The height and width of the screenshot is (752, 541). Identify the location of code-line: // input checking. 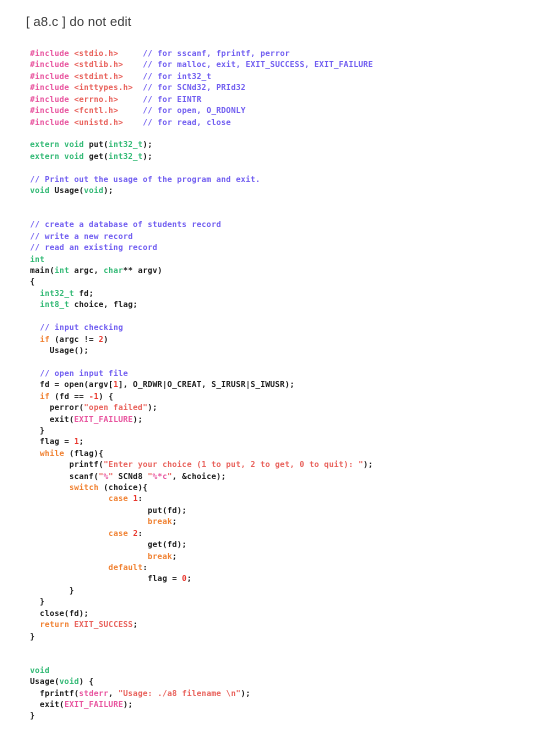
(282, 327).